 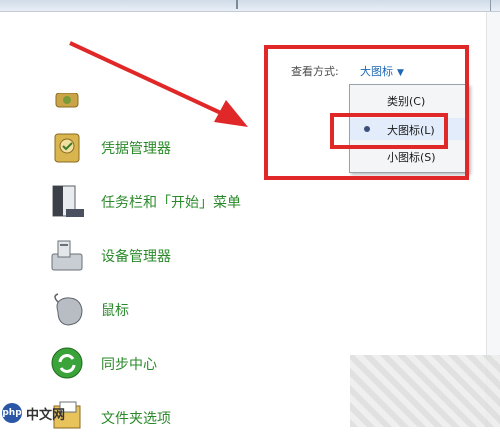 What do you see at coordinates (200, 256) in the screenshot?
I see `list-item-device-manager: 设备管理器` at bounding box center [200, 256].